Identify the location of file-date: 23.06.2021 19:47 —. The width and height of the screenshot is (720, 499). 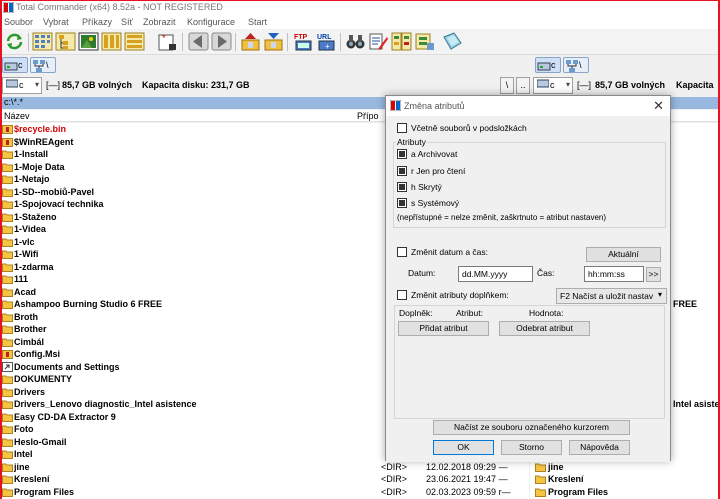
(467, 479).